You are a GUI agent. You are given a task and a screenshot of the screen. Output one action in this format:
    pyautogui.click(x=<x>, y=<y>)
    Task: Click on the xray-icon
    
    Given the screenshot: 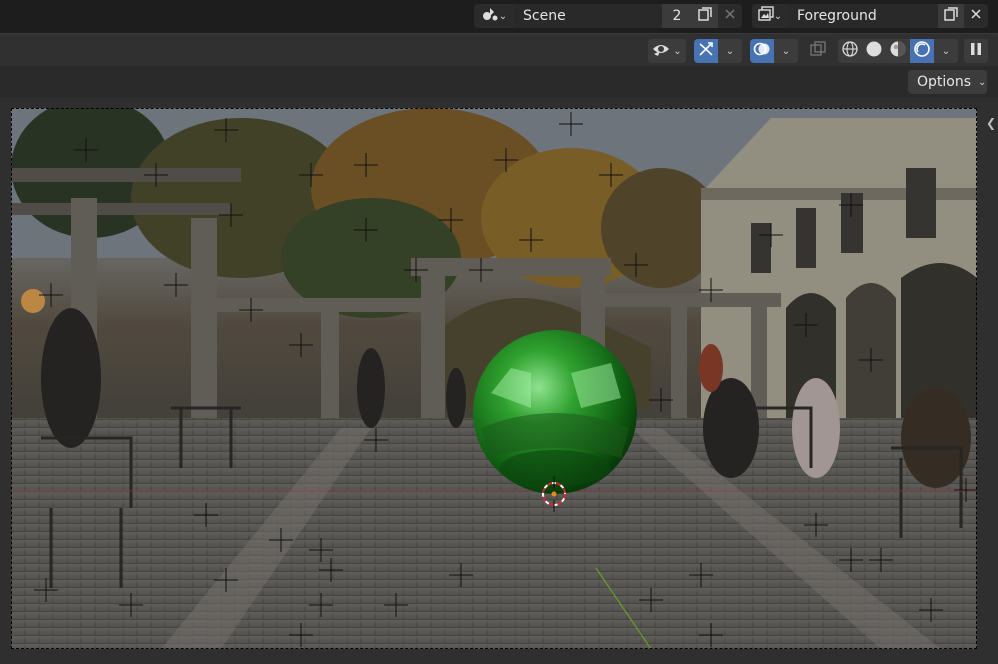 What is the action you would take?
    pyautogui.click(x=818, y=51)
    